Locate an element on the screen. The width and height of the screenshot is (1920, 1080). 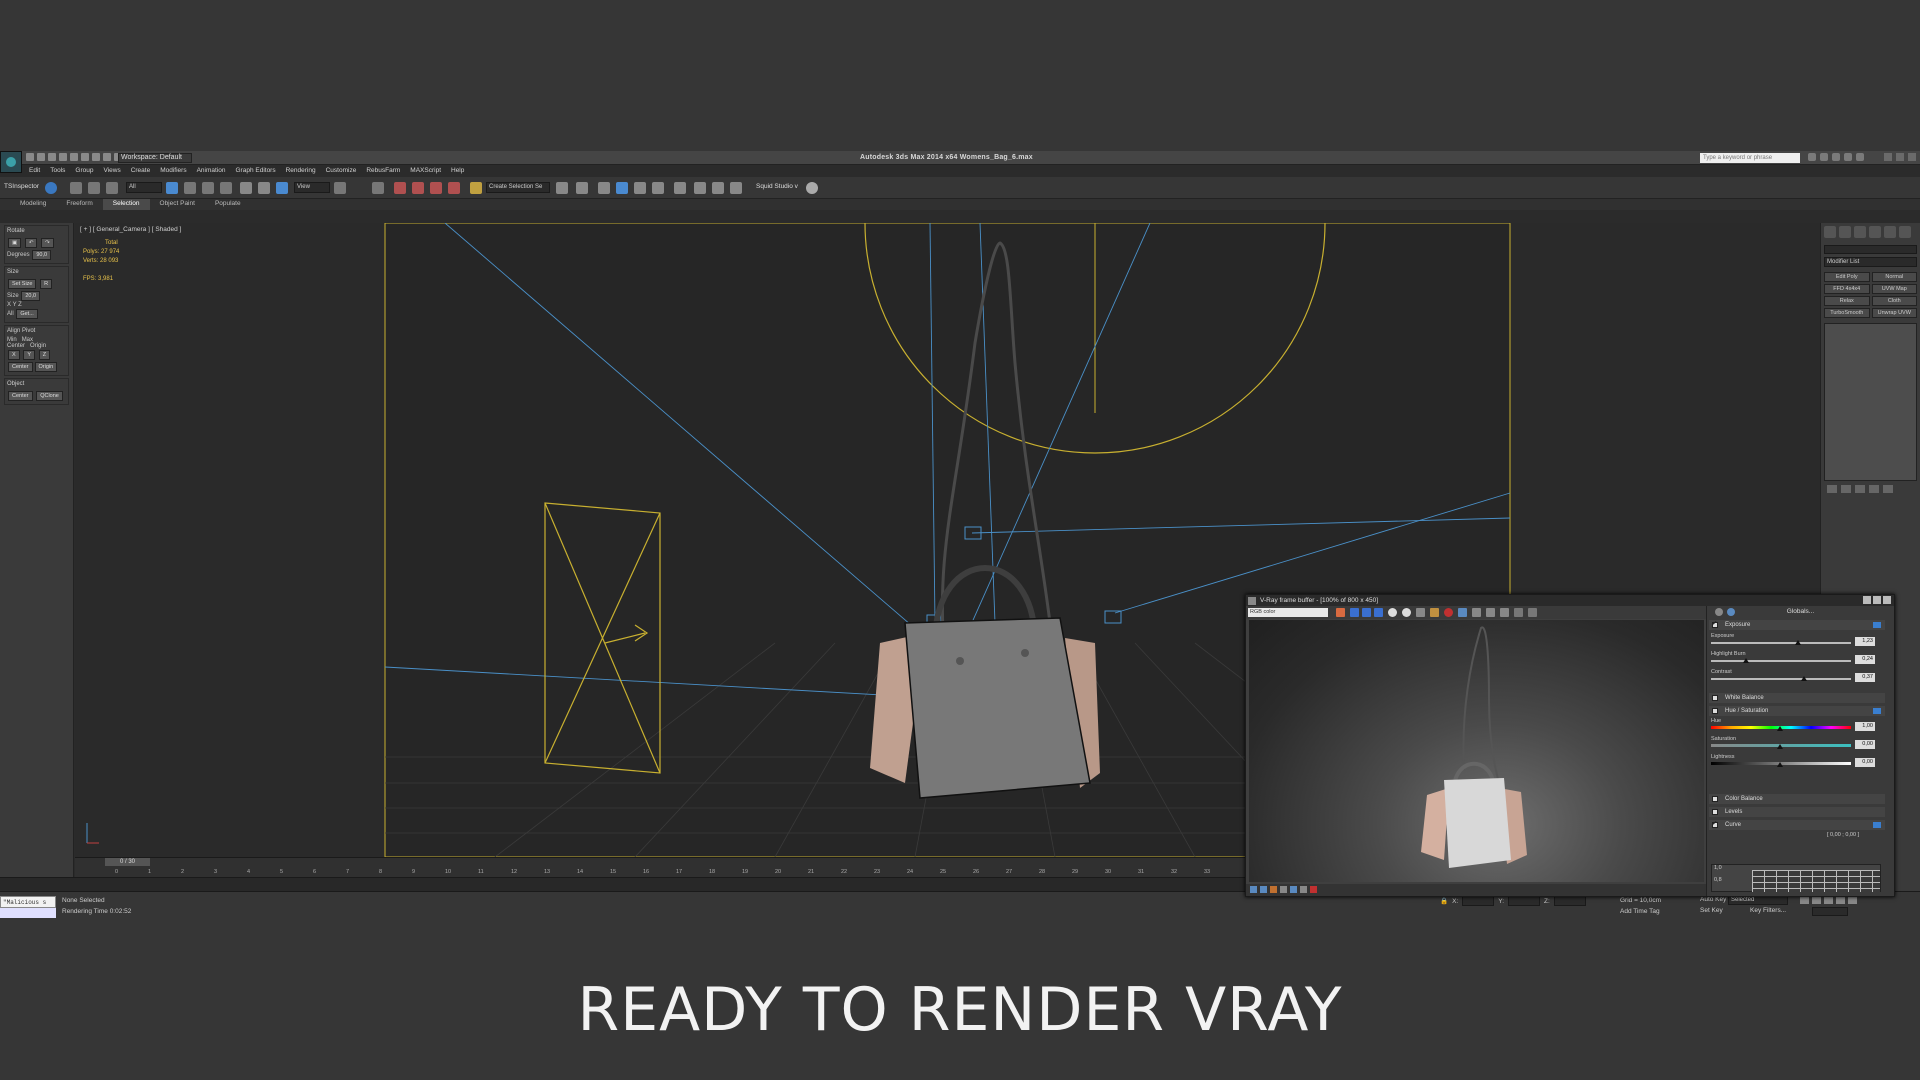
blue-channel-icon is located at coordinates (1378, 612).